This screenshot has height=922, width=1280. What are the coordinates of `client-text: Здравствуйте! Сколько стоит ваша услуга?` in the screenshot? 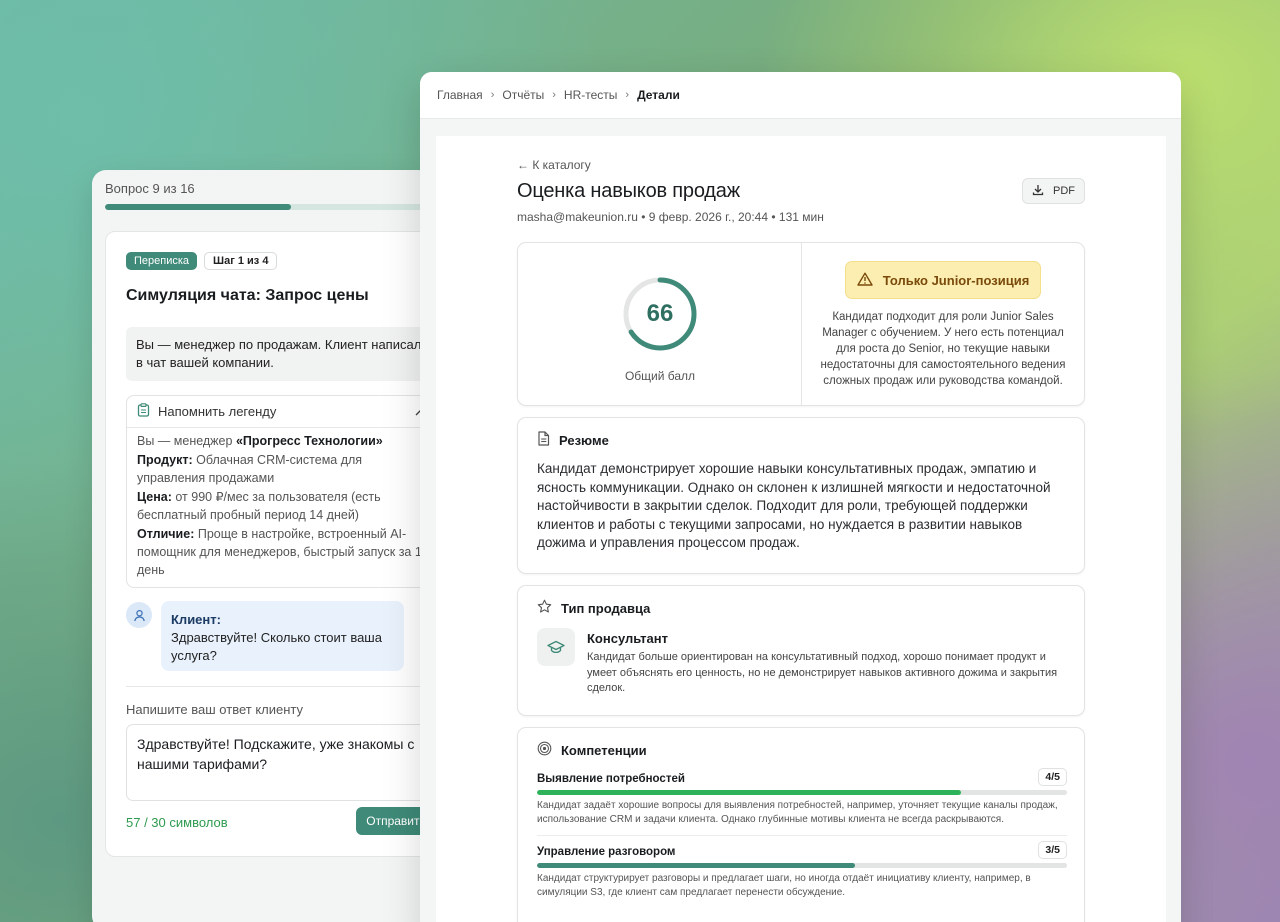 It's located at (276, 646).